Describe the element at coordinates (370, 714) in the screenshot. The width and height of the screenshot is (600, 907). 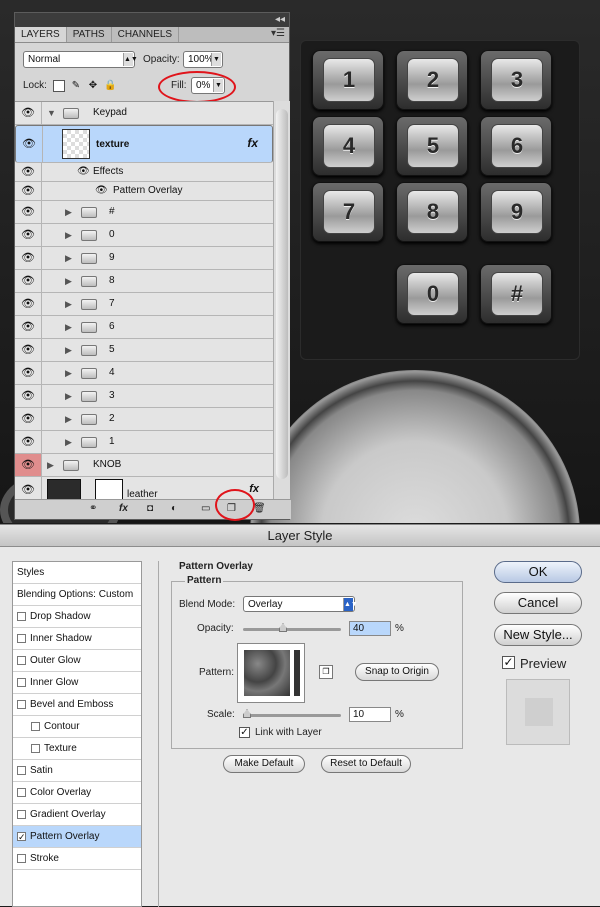
I see `scale-input: 10` at that location.